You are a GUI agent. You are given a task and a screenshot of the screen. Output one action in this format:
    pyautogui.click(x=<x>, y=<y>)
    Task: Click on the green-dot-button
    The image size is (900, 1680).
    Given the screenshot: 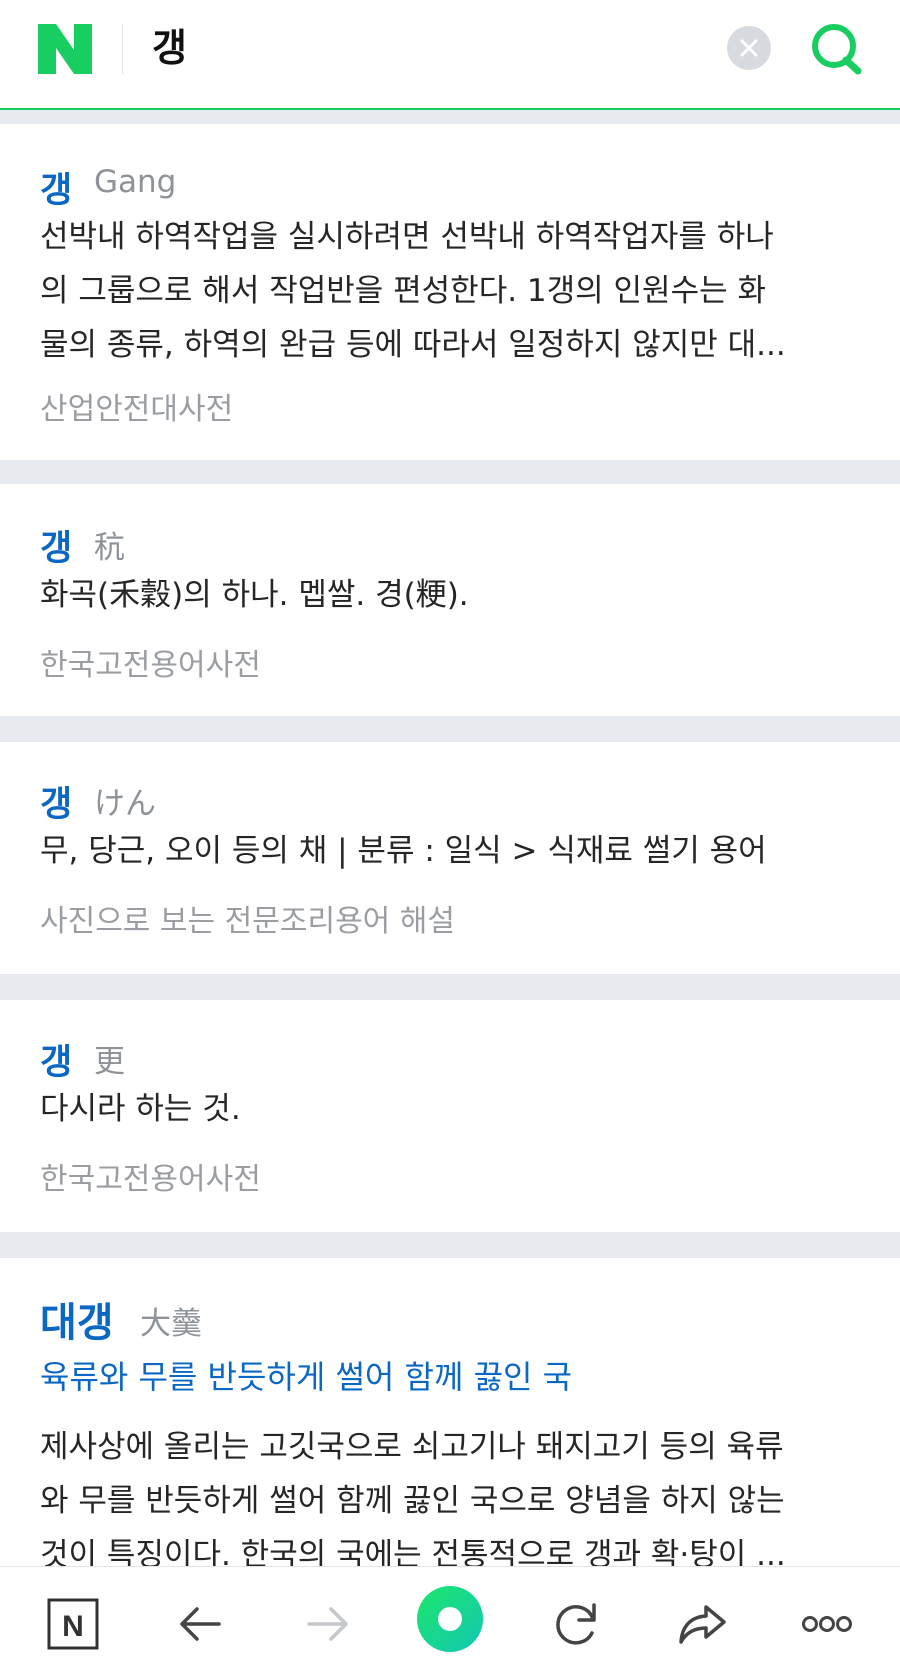 What is the action you would take?
    pyautogui.click(x=450, y=1619)
    